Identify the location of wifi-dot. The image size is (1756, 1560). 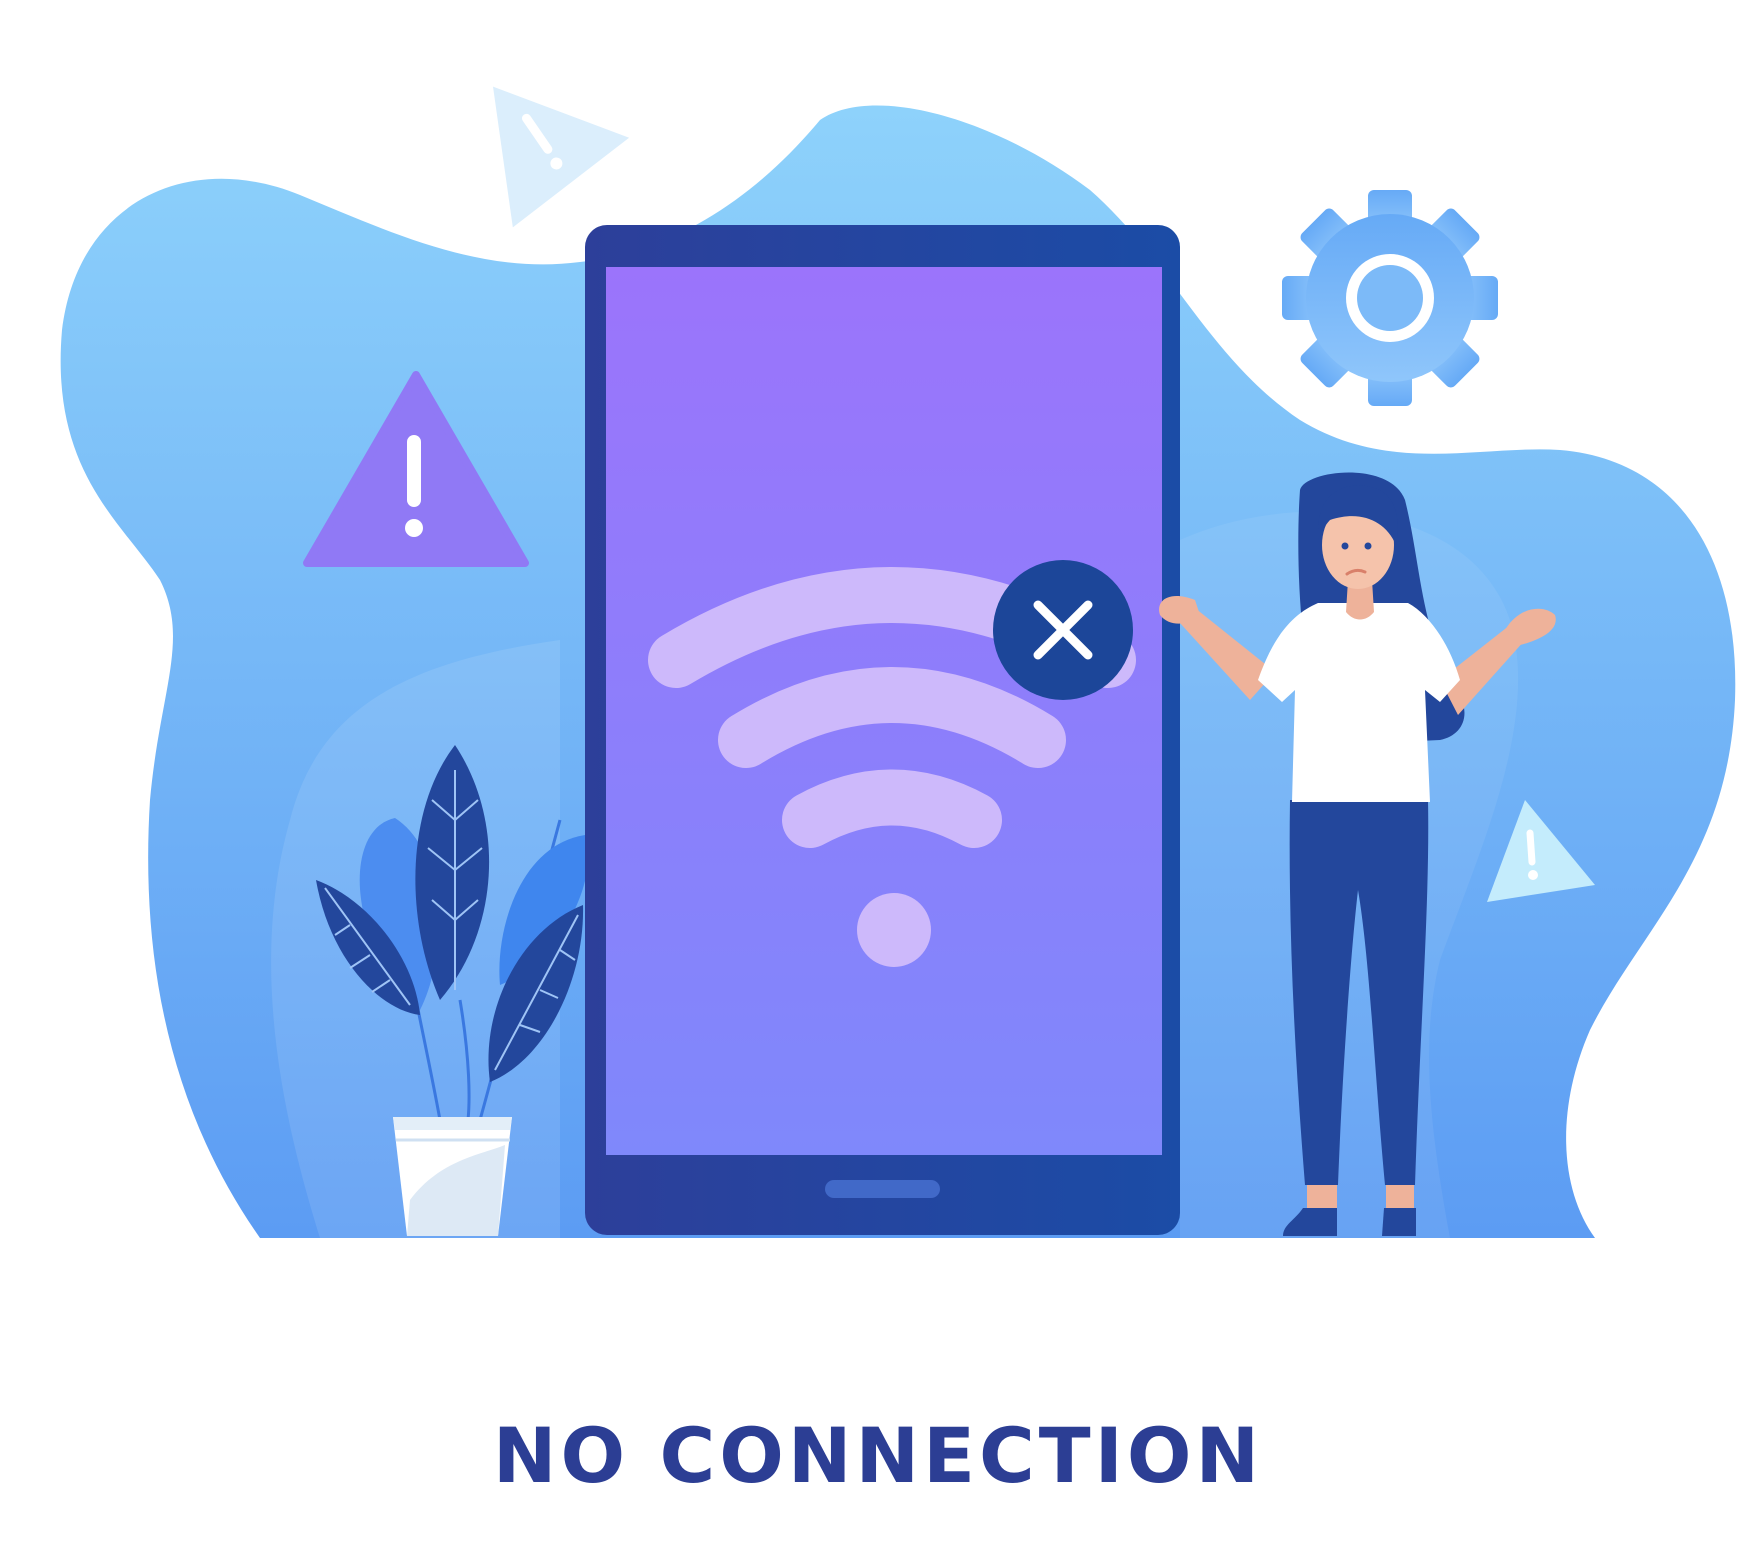
(894, 930).